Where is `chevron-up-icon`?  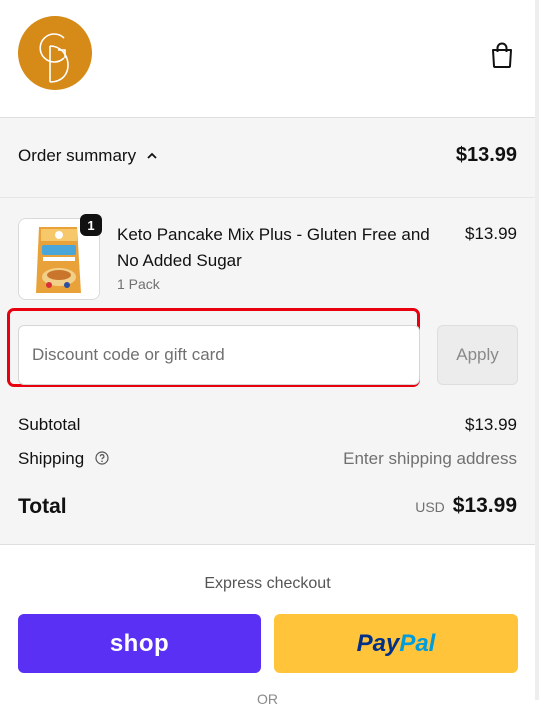 chevron-up-icon is located at coordinates (152, 155).